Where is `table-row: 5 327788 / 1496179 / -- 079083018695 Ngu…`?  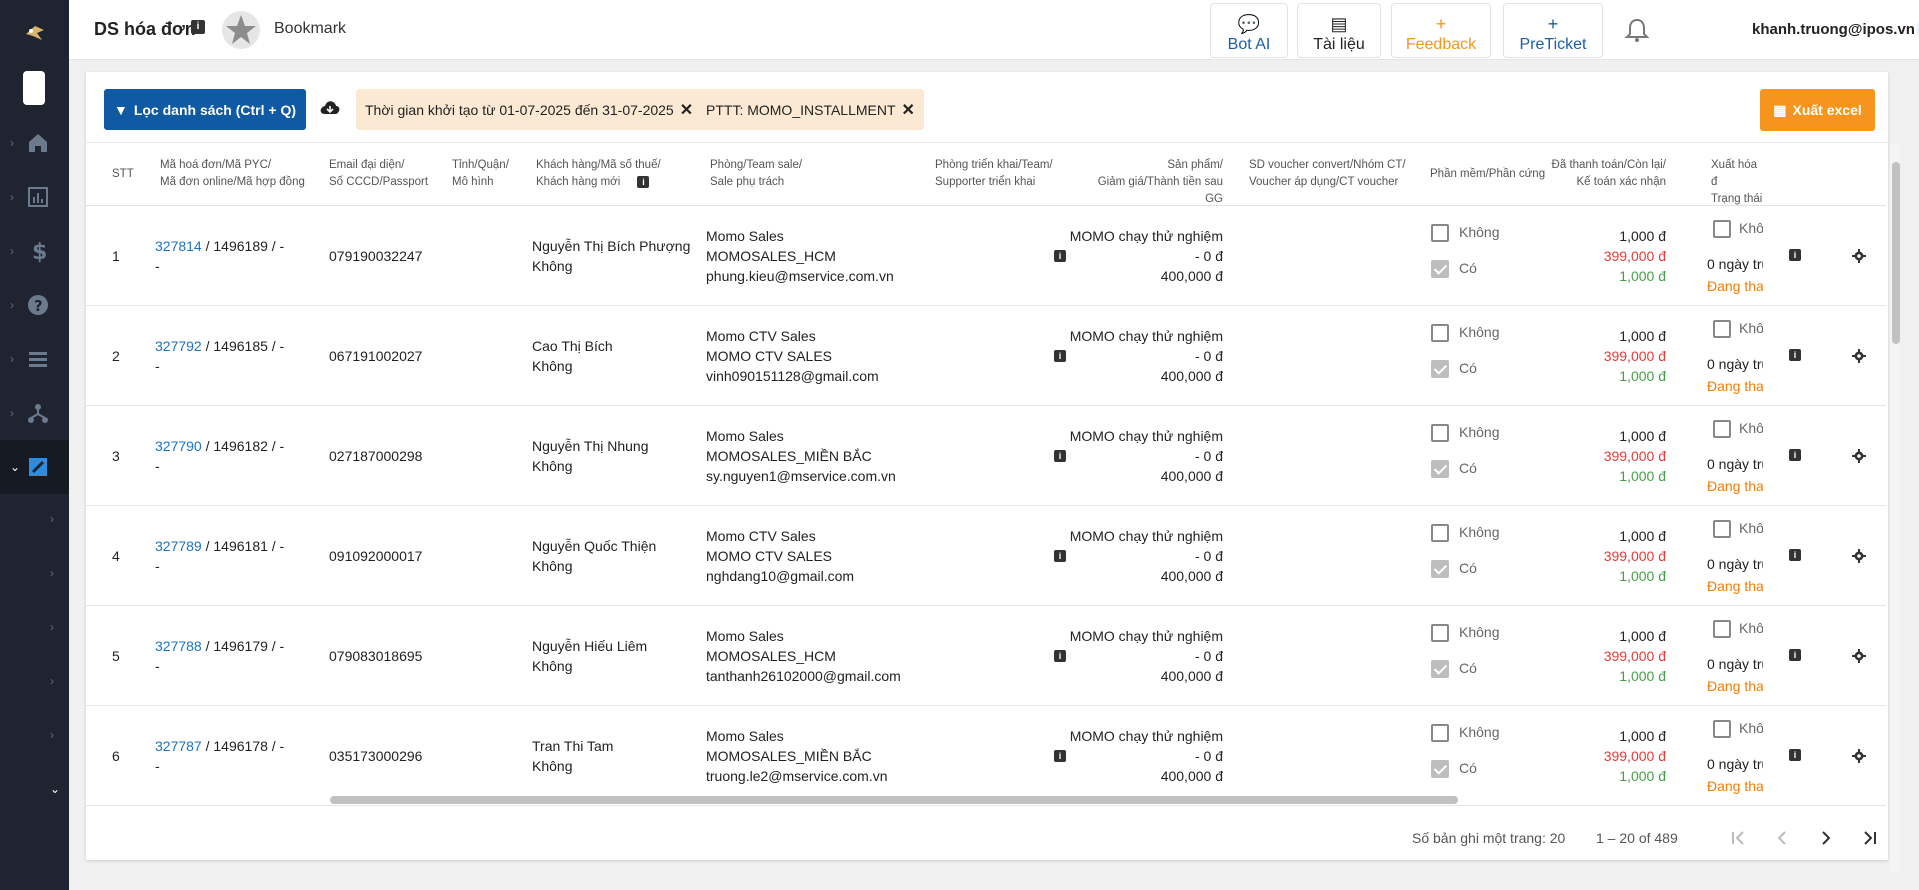 table-row: 5 327788 / 1496179 / -- 079083018695 Ngu… is located at coordinates (986, 656).